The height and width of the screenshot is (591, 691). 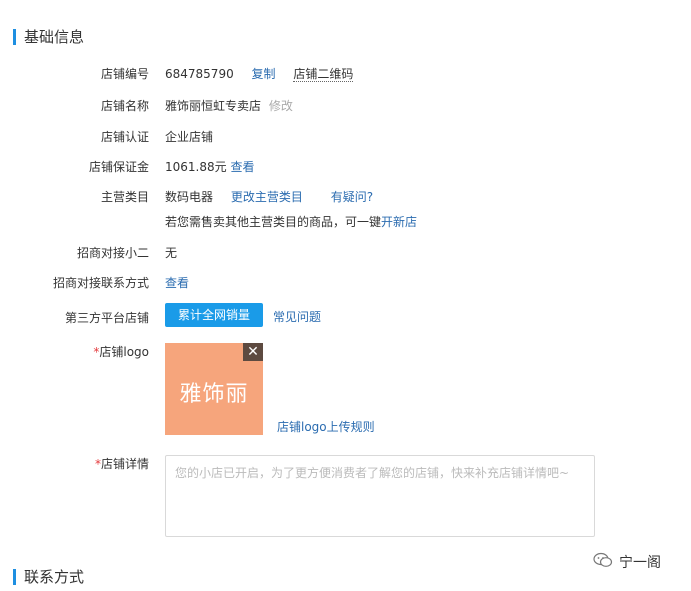 What do you see at coordinates (196, 167) in the screenshot?
I see `deposit-value: 1061.88元` at bounding box center [196, 167].